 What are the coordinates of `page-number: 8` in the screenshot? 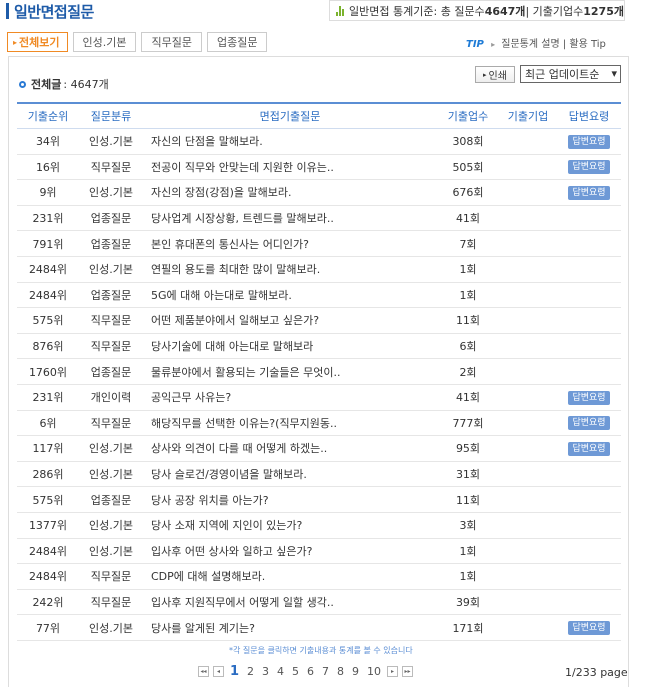 It's located at (340, 671).